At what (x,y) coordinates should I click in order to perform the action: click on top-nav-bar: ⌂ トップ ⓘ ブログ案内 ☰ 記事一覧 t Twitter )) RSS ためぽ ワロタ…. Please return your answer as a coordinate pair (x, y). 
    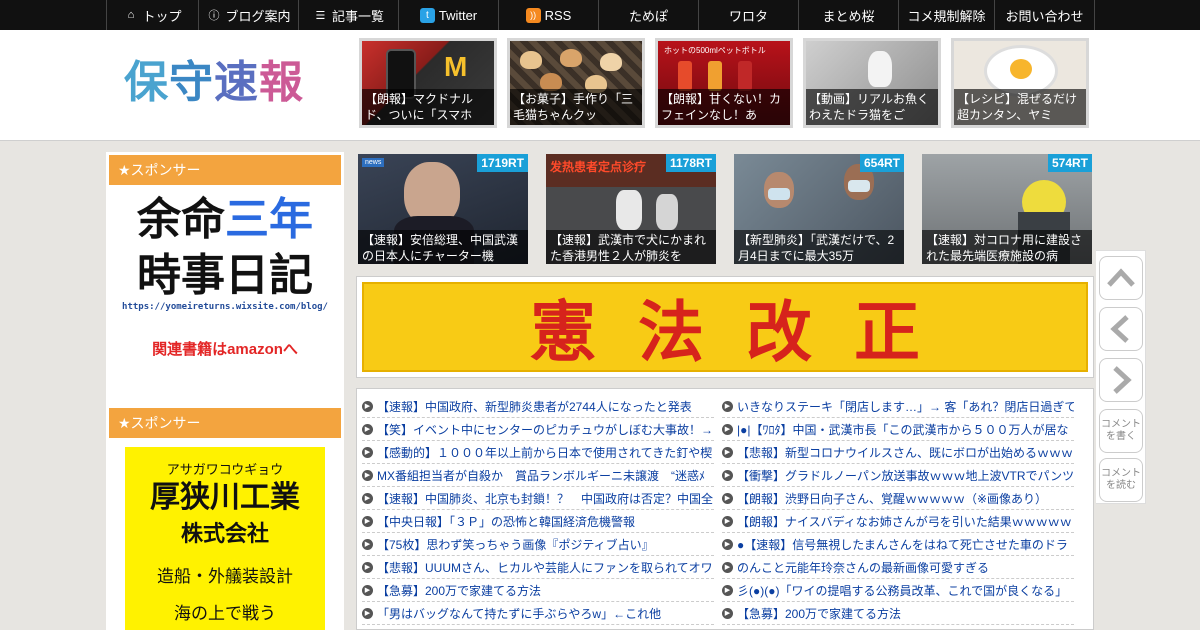
    Looking at the image, I should click on (600, 15).